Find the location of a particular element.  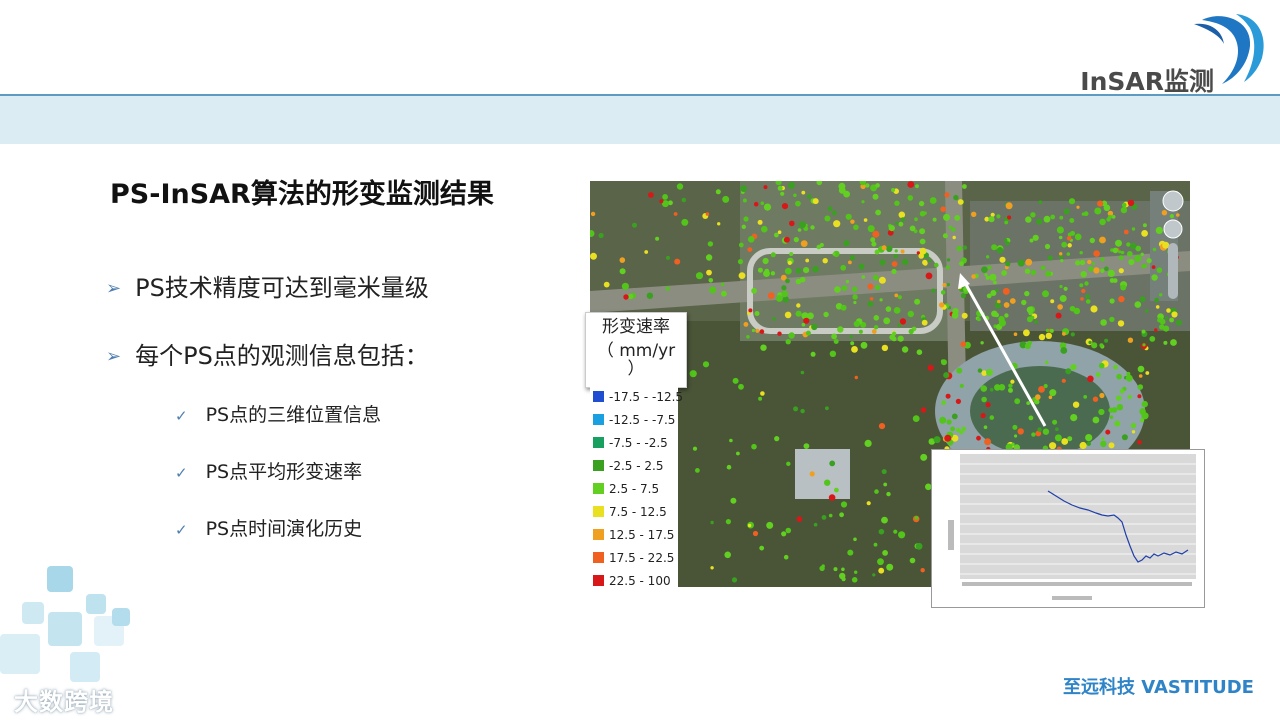

legend-label: 17.5 - 22.5 is located at coordinates (642, 558).